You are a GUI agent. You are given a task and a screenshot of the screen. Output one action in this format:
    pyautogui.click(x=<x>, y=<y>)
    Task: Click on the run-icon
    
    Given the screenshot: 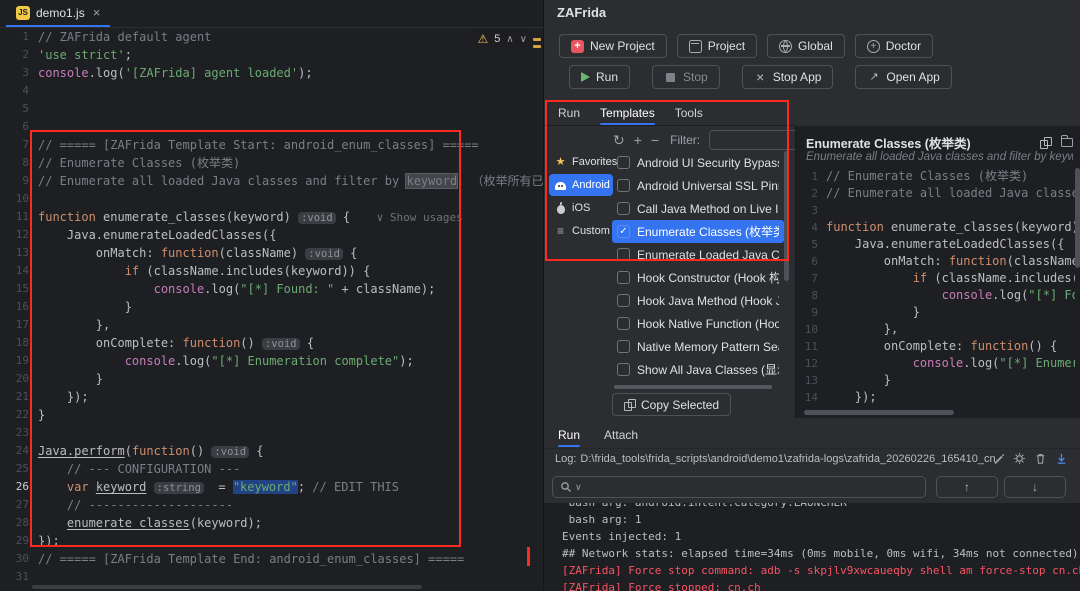 What is the action you would take?
    pyautogui.click(x=585, y=77)
    